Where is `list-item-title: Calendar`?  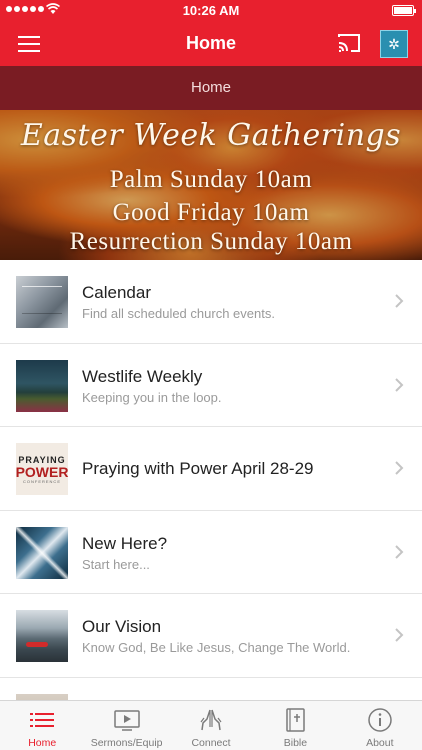 list-item-title: Calendar is located at coordinates (116, 292).